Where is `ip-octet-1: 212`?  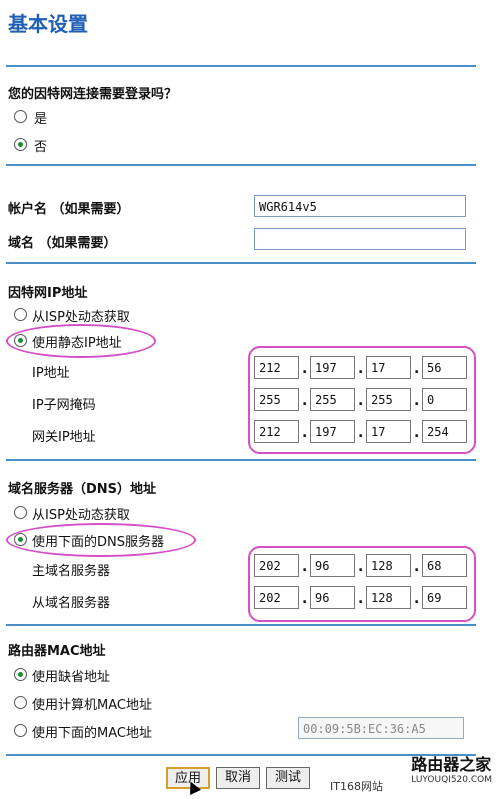
ip-octet-1: 212 is located at coordinates (276, 367).